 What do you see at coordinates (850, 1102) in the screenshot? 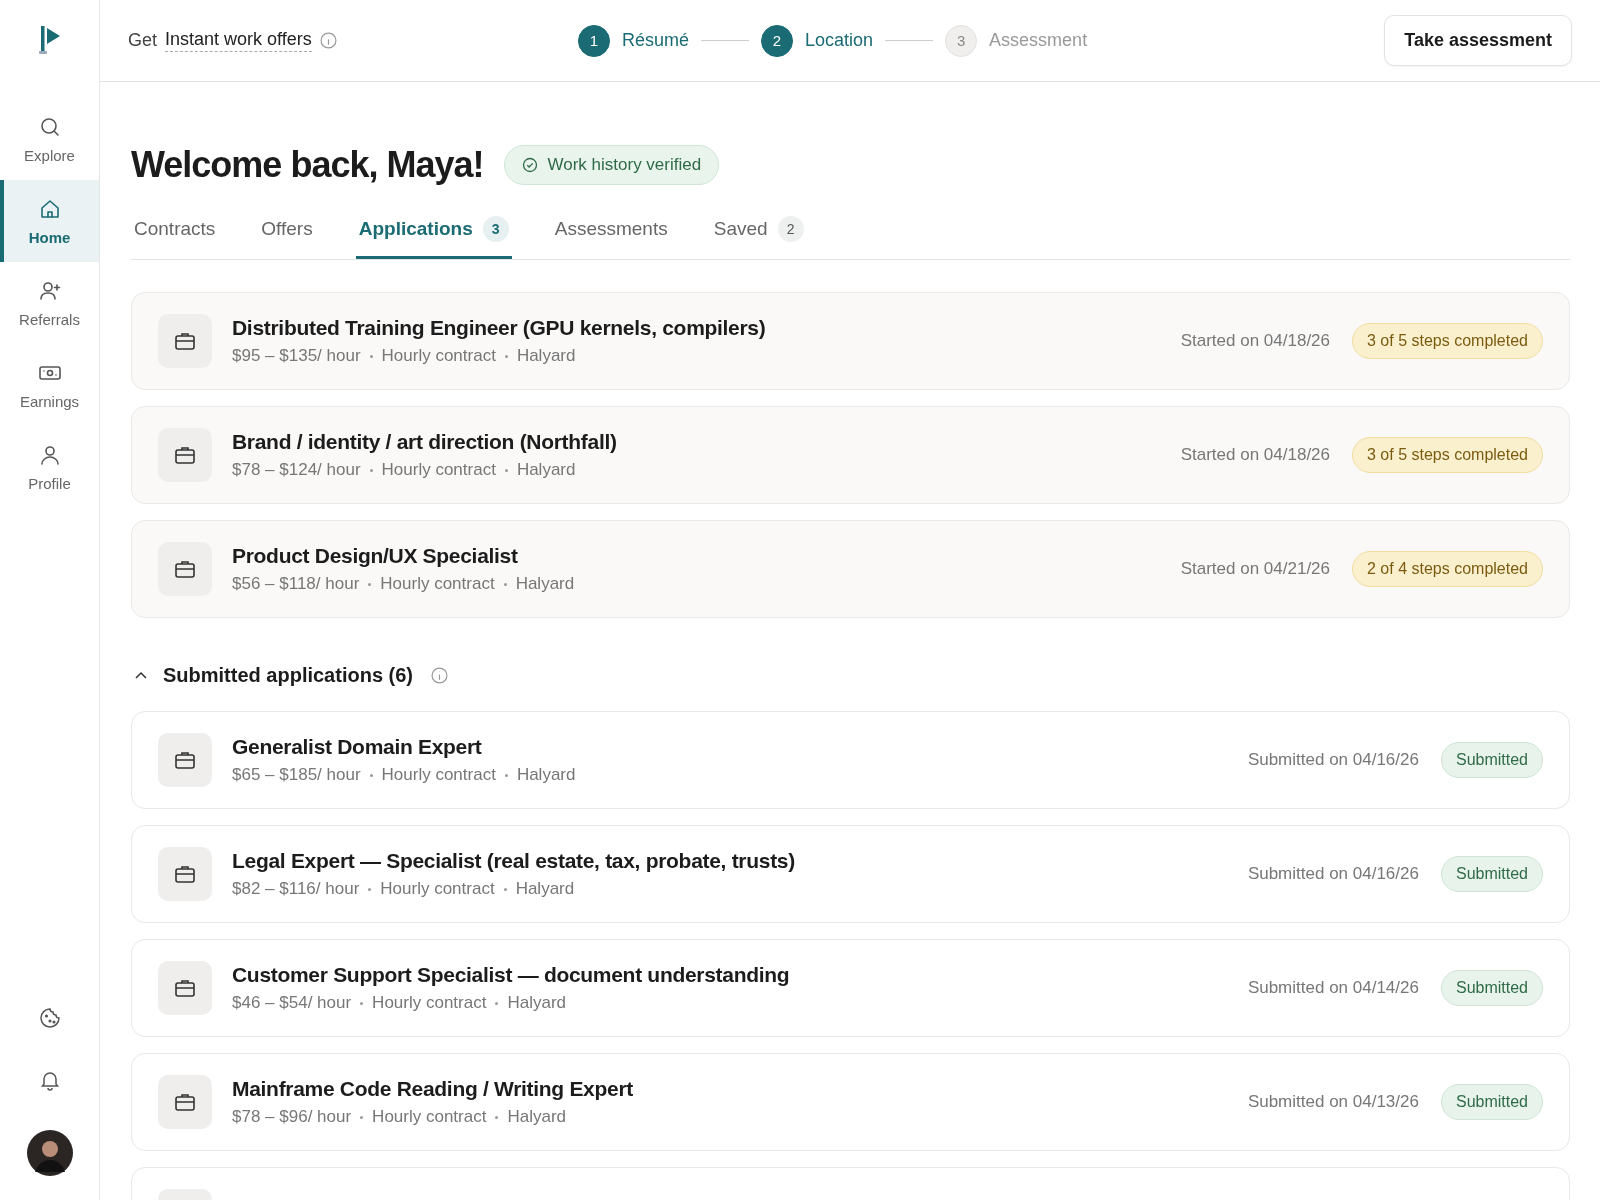
I see `application-card: Mainframe Code Reading / Writing Expert $78 – $96/ hour Hourly contract Halyard Submitted on 04/13/26 Submitted` at bounding box center [850, 1102].